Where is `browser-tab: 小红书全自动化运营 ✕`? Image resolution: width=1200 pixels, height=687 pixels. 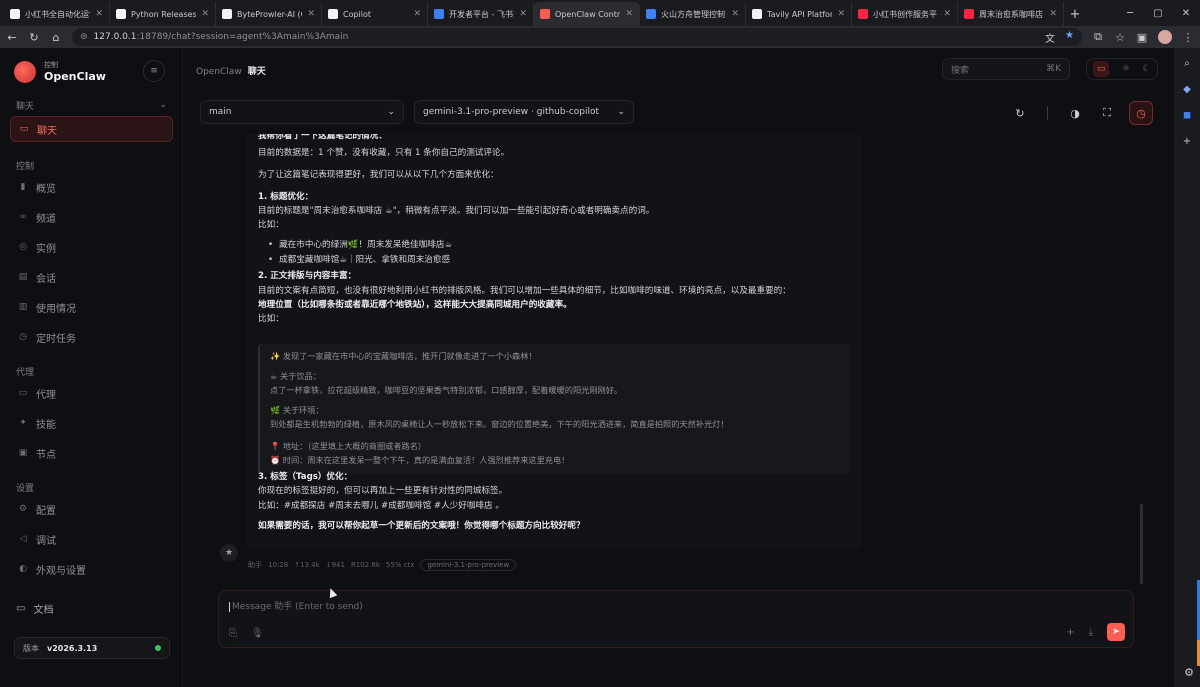 browser-tab: 小红书全自动化运营 ✕ is located at coordinates (57, 14).